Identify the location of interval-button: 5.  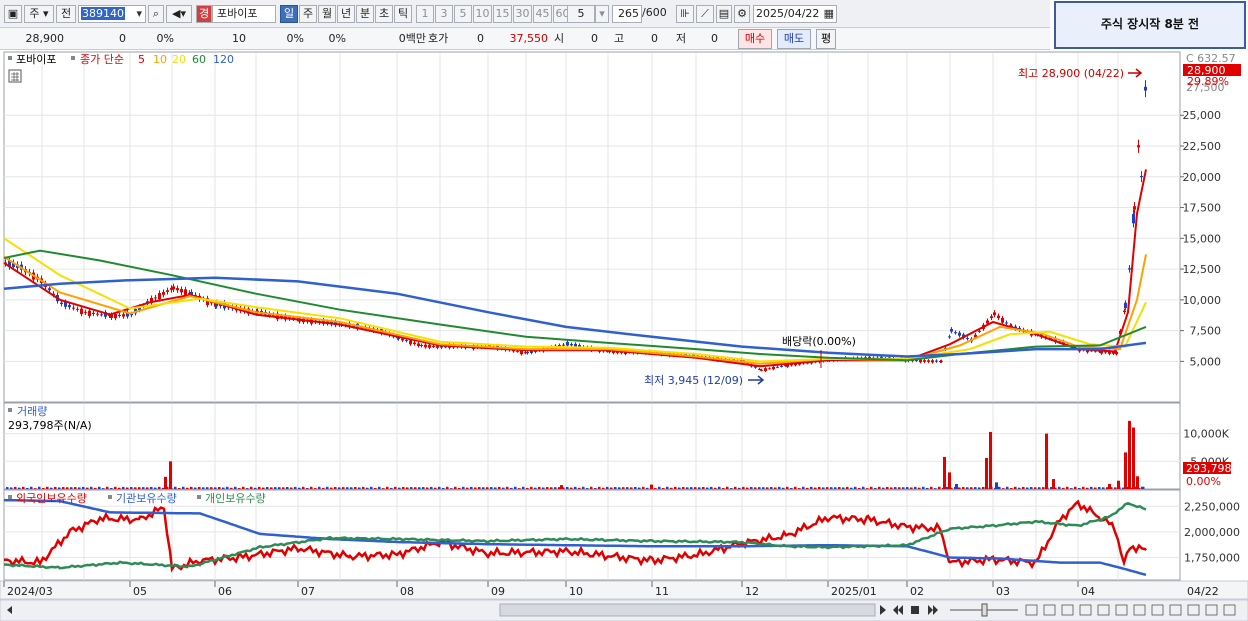
(463, 14).